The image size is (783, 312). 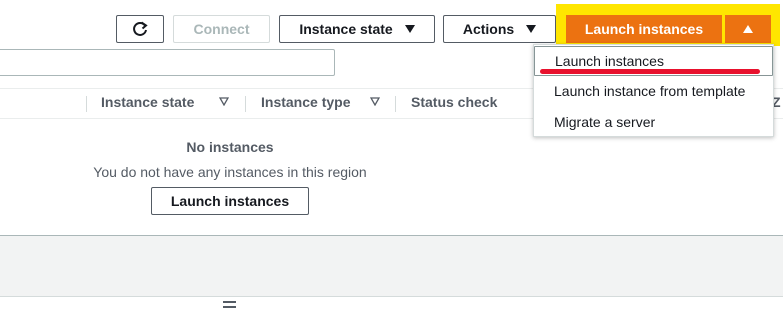 What do you see at coordinates (609, 61) in the screenshot?
I see `menu-item-label: Launch instances` at bounding box center [609, 61].